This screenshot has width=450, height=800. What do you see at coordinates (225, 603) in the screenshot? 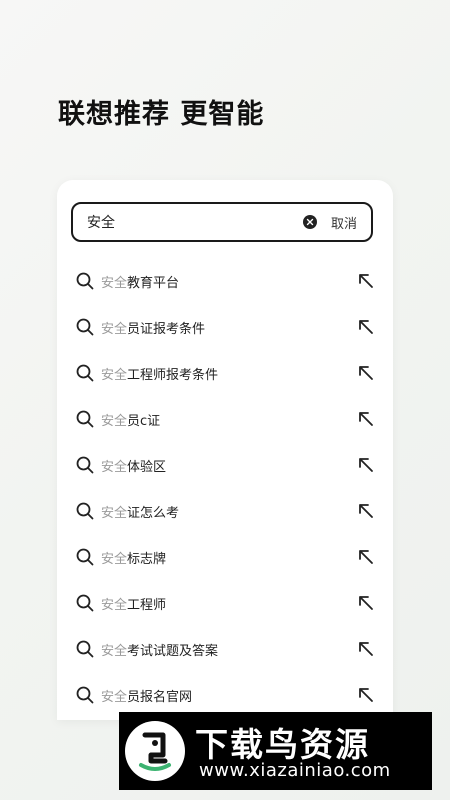
I see `suggestion-item: 安全工程师` at bounding box center [225, 603].